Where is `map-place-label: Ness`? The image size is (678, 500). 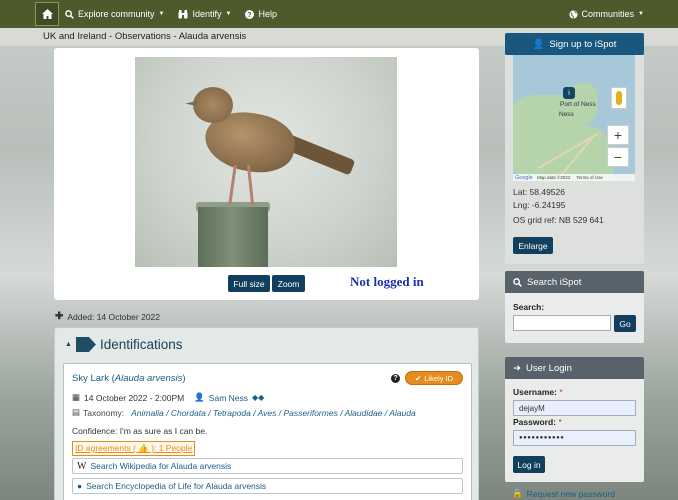 map-place-label: Ness is located at coordinates (566, 114).